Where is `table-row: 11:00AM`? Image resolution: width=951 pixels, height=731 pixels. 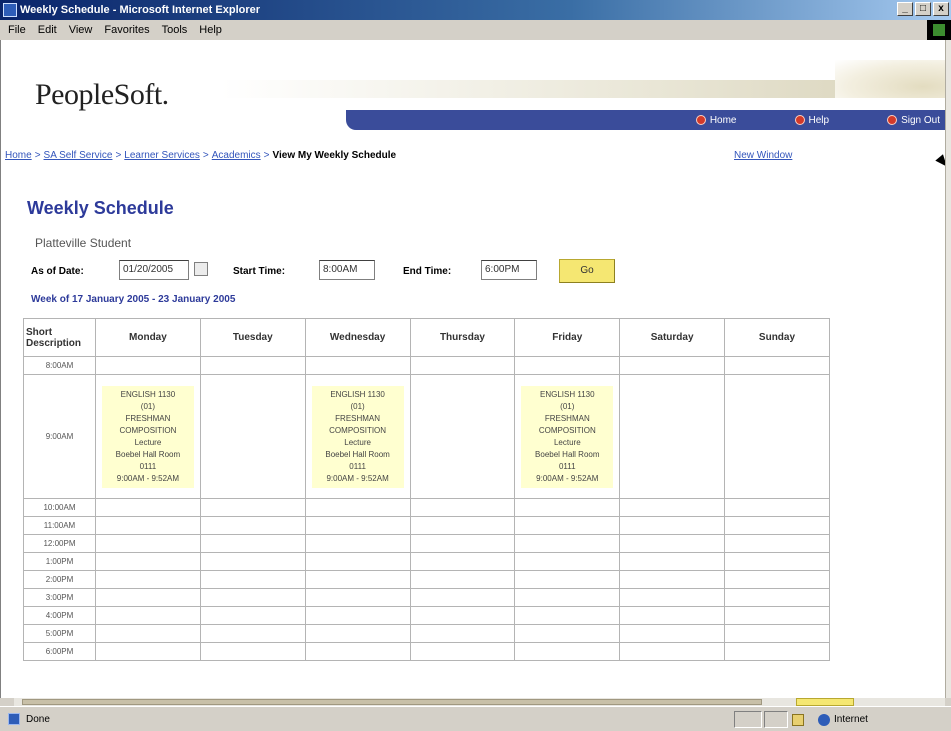
table-row: 11:00AM is located at coordinates (426, 525).